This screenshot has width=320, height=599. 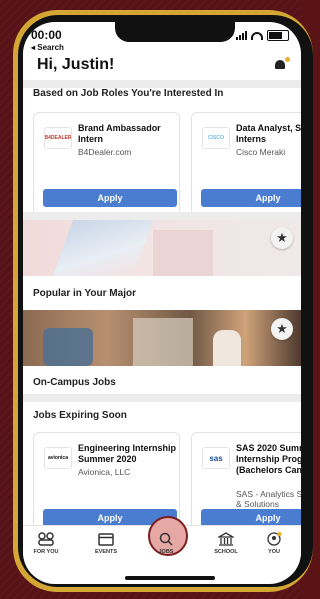 I want to click on status-bar: 00:00 ◂ Search, so click(x=47, y=40).